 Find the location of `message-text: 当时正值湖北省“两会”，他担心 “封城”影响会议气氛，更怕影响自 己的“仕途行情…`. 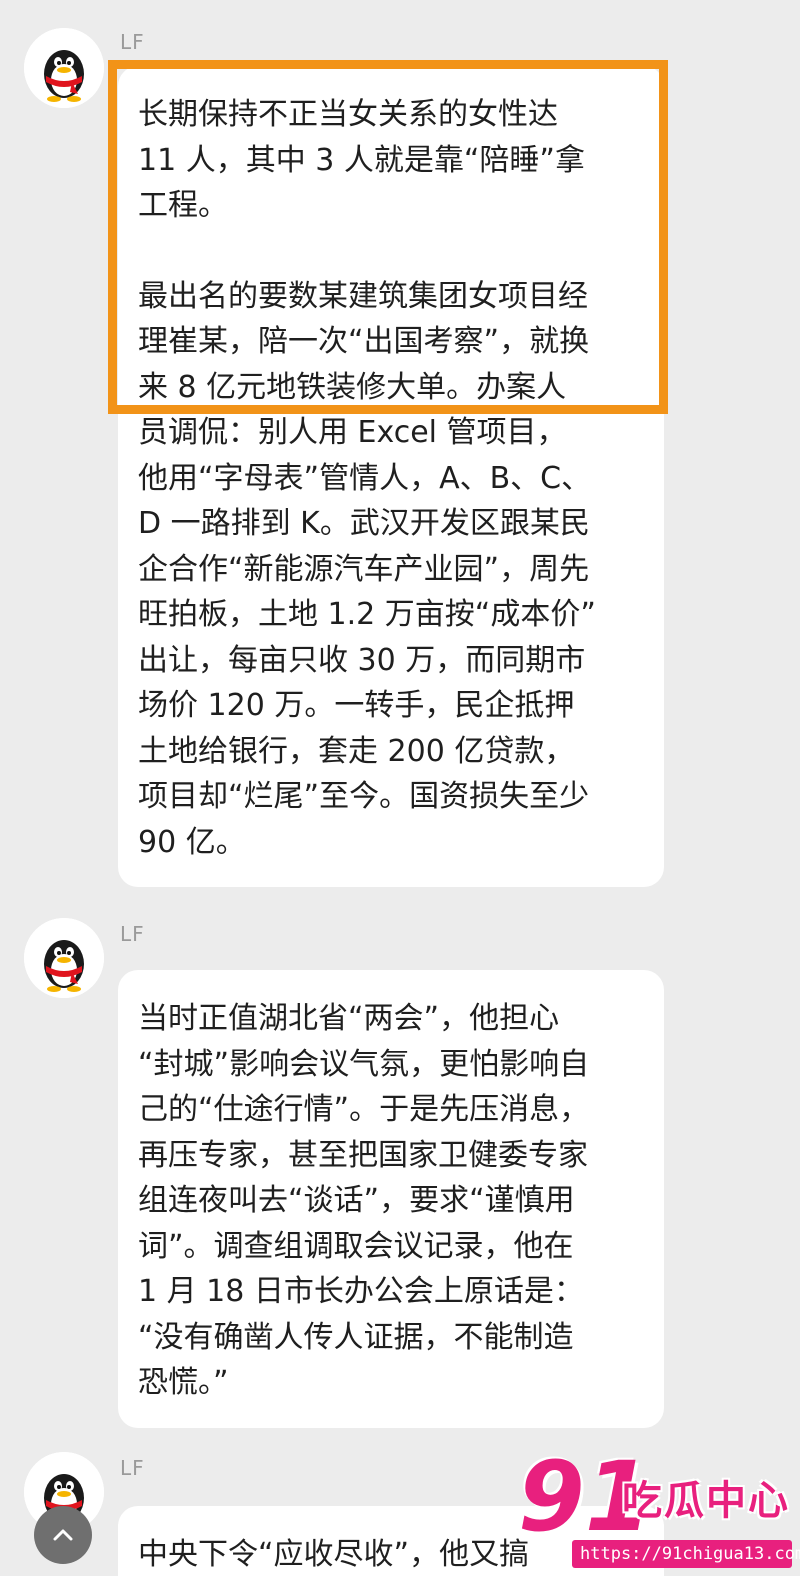

message-text: 当时正值湖北省“两会”，他担心 “封城”影响会议气氛，更怕影响自 己的“仕途行情… is located at coordinates (364, 1200).